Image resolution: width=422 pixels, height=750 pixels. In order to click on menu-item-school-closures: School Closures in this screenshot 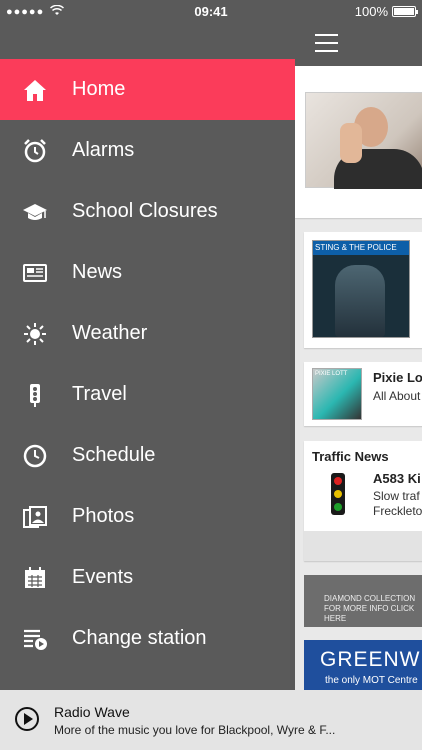, I will do `click(147, 211)`.